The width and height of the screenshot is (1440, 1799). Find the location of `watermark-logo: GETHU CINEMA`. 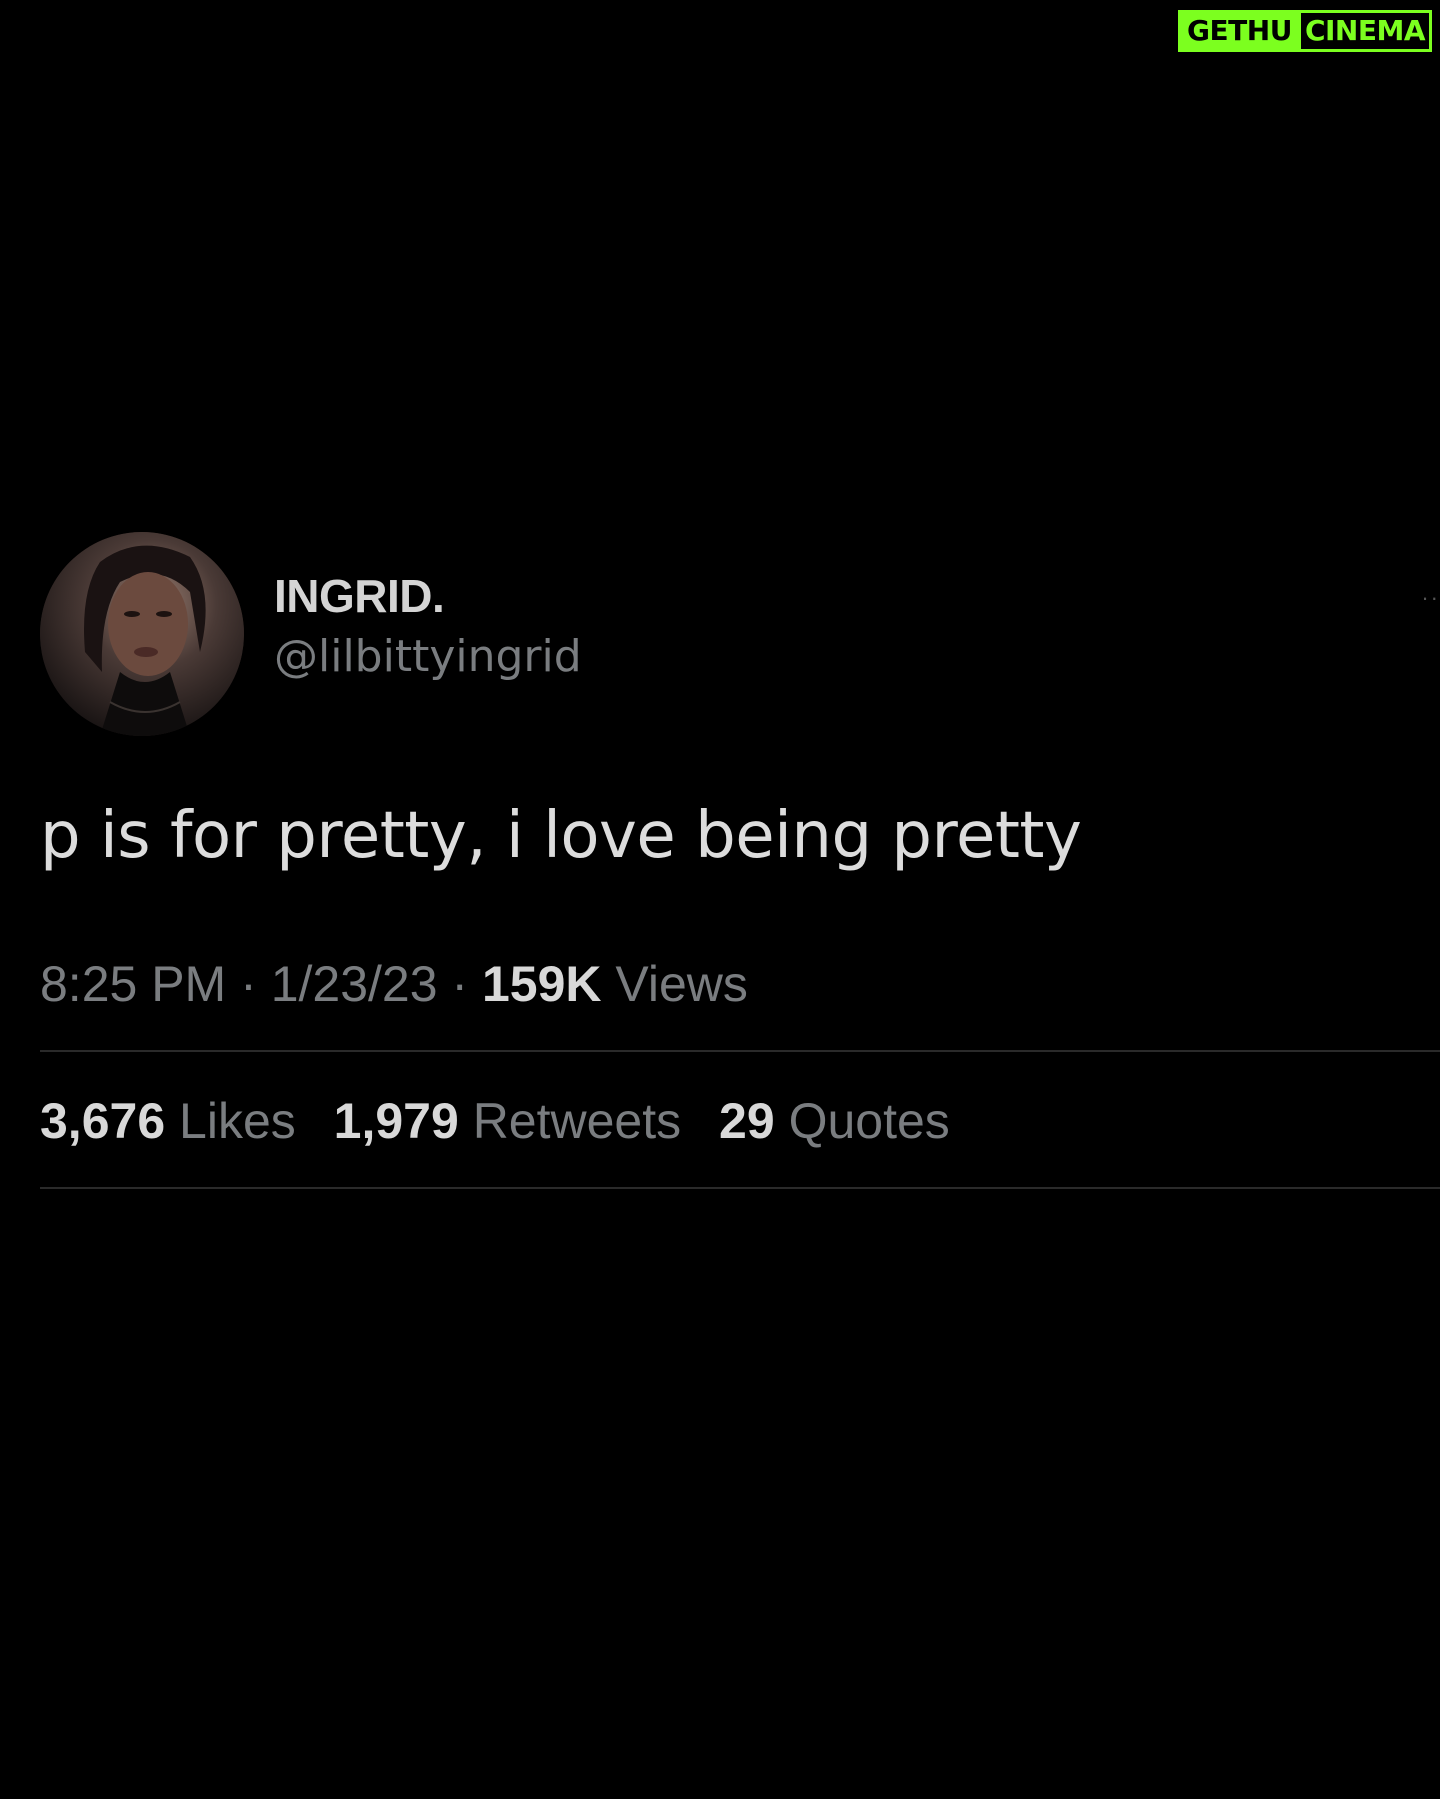

watermark-logo: GETHU CINEMA is located at coordinates (1305, 31).